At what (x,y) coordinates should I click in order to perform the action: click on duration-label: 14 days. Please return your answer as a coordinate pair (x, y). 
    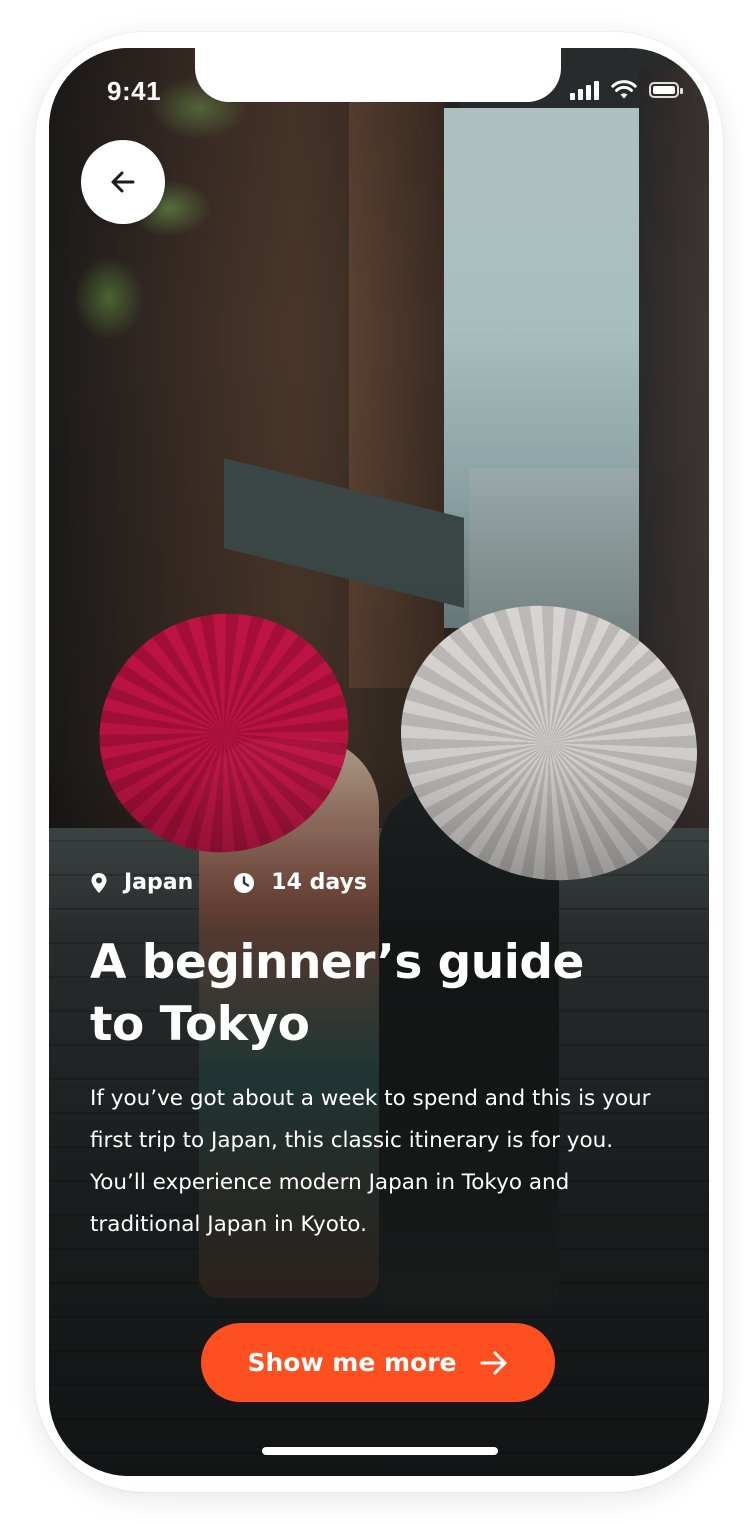
    Looking at the image, I should click on (319, 882).